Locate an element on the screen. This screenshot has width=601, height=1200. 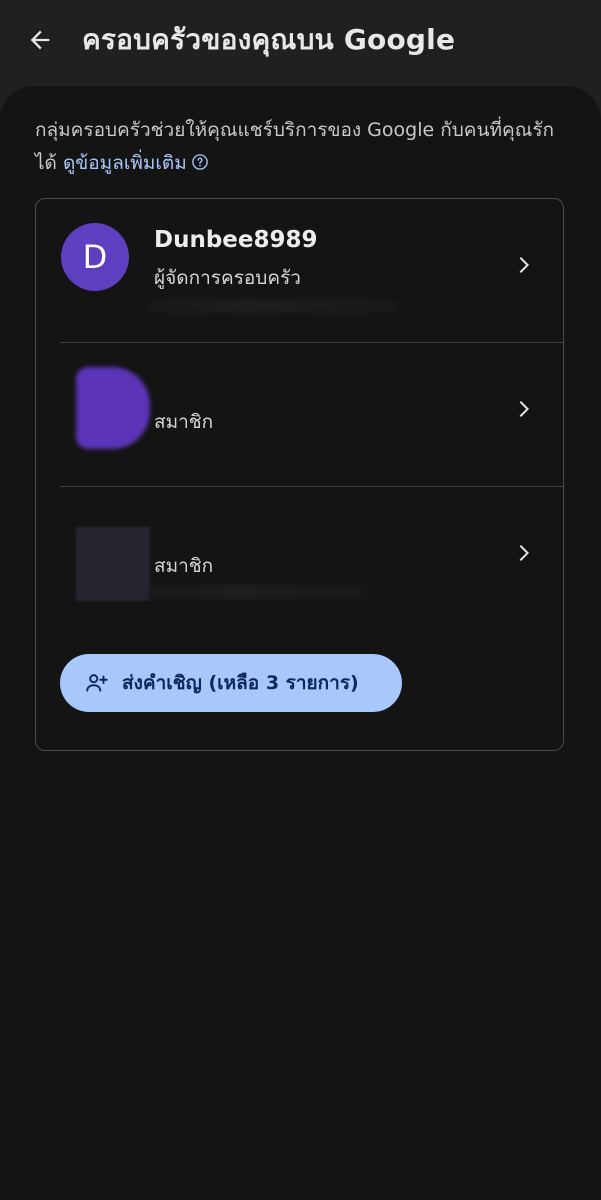
member-name: Dunbee8989 is located at coordinates (236, 240).